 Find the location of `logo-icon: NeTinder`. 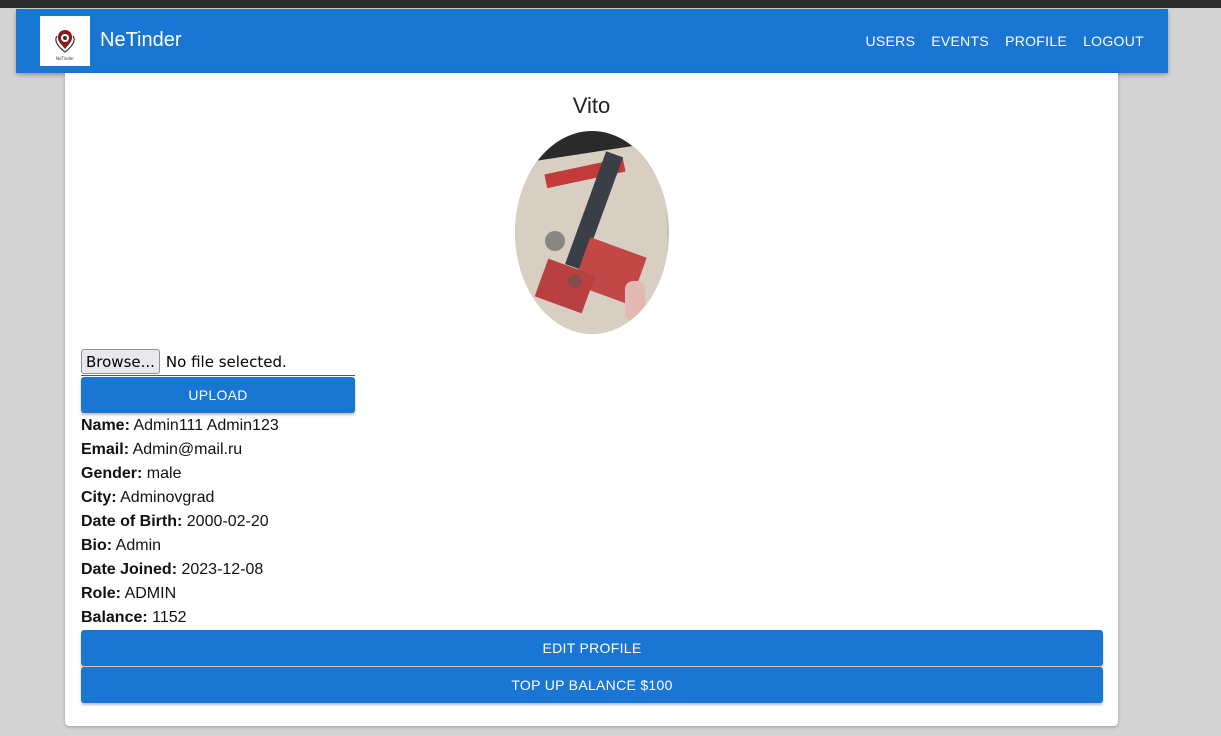

logo-icon: NeTinder is located at coordinates (65, 45).